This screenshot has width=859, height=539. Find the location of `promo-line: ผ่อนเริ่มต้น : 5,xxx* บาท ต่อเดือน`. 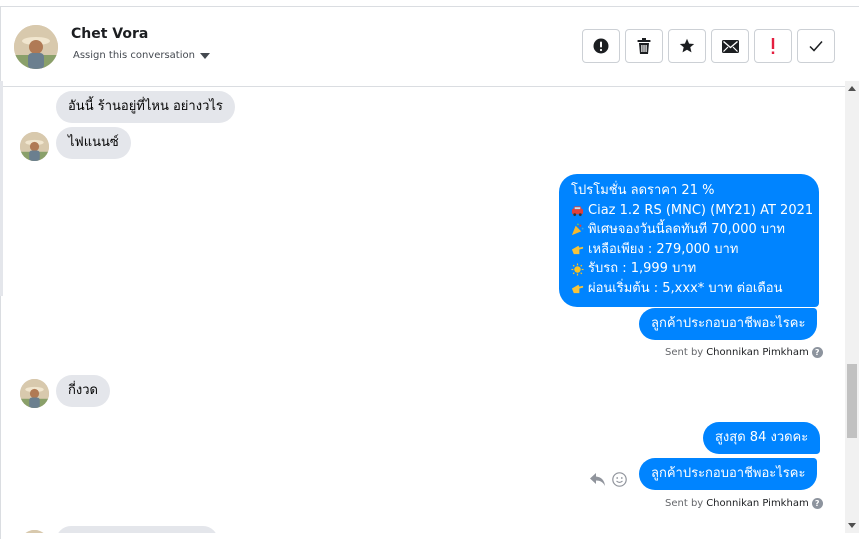

promo-line: ผ่อนเริ่มต้น : 5,xxx* บาท ต่อเดือน is located at coordinates (689, 289).